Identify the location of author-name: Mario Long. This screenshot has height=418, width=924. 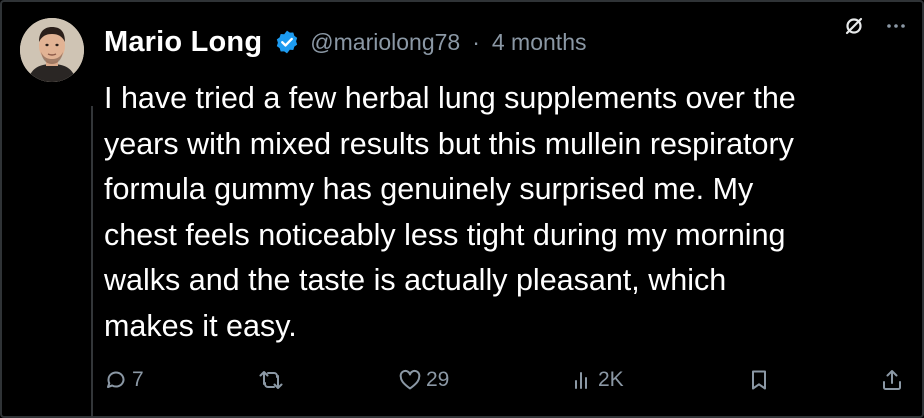
(183, 42).